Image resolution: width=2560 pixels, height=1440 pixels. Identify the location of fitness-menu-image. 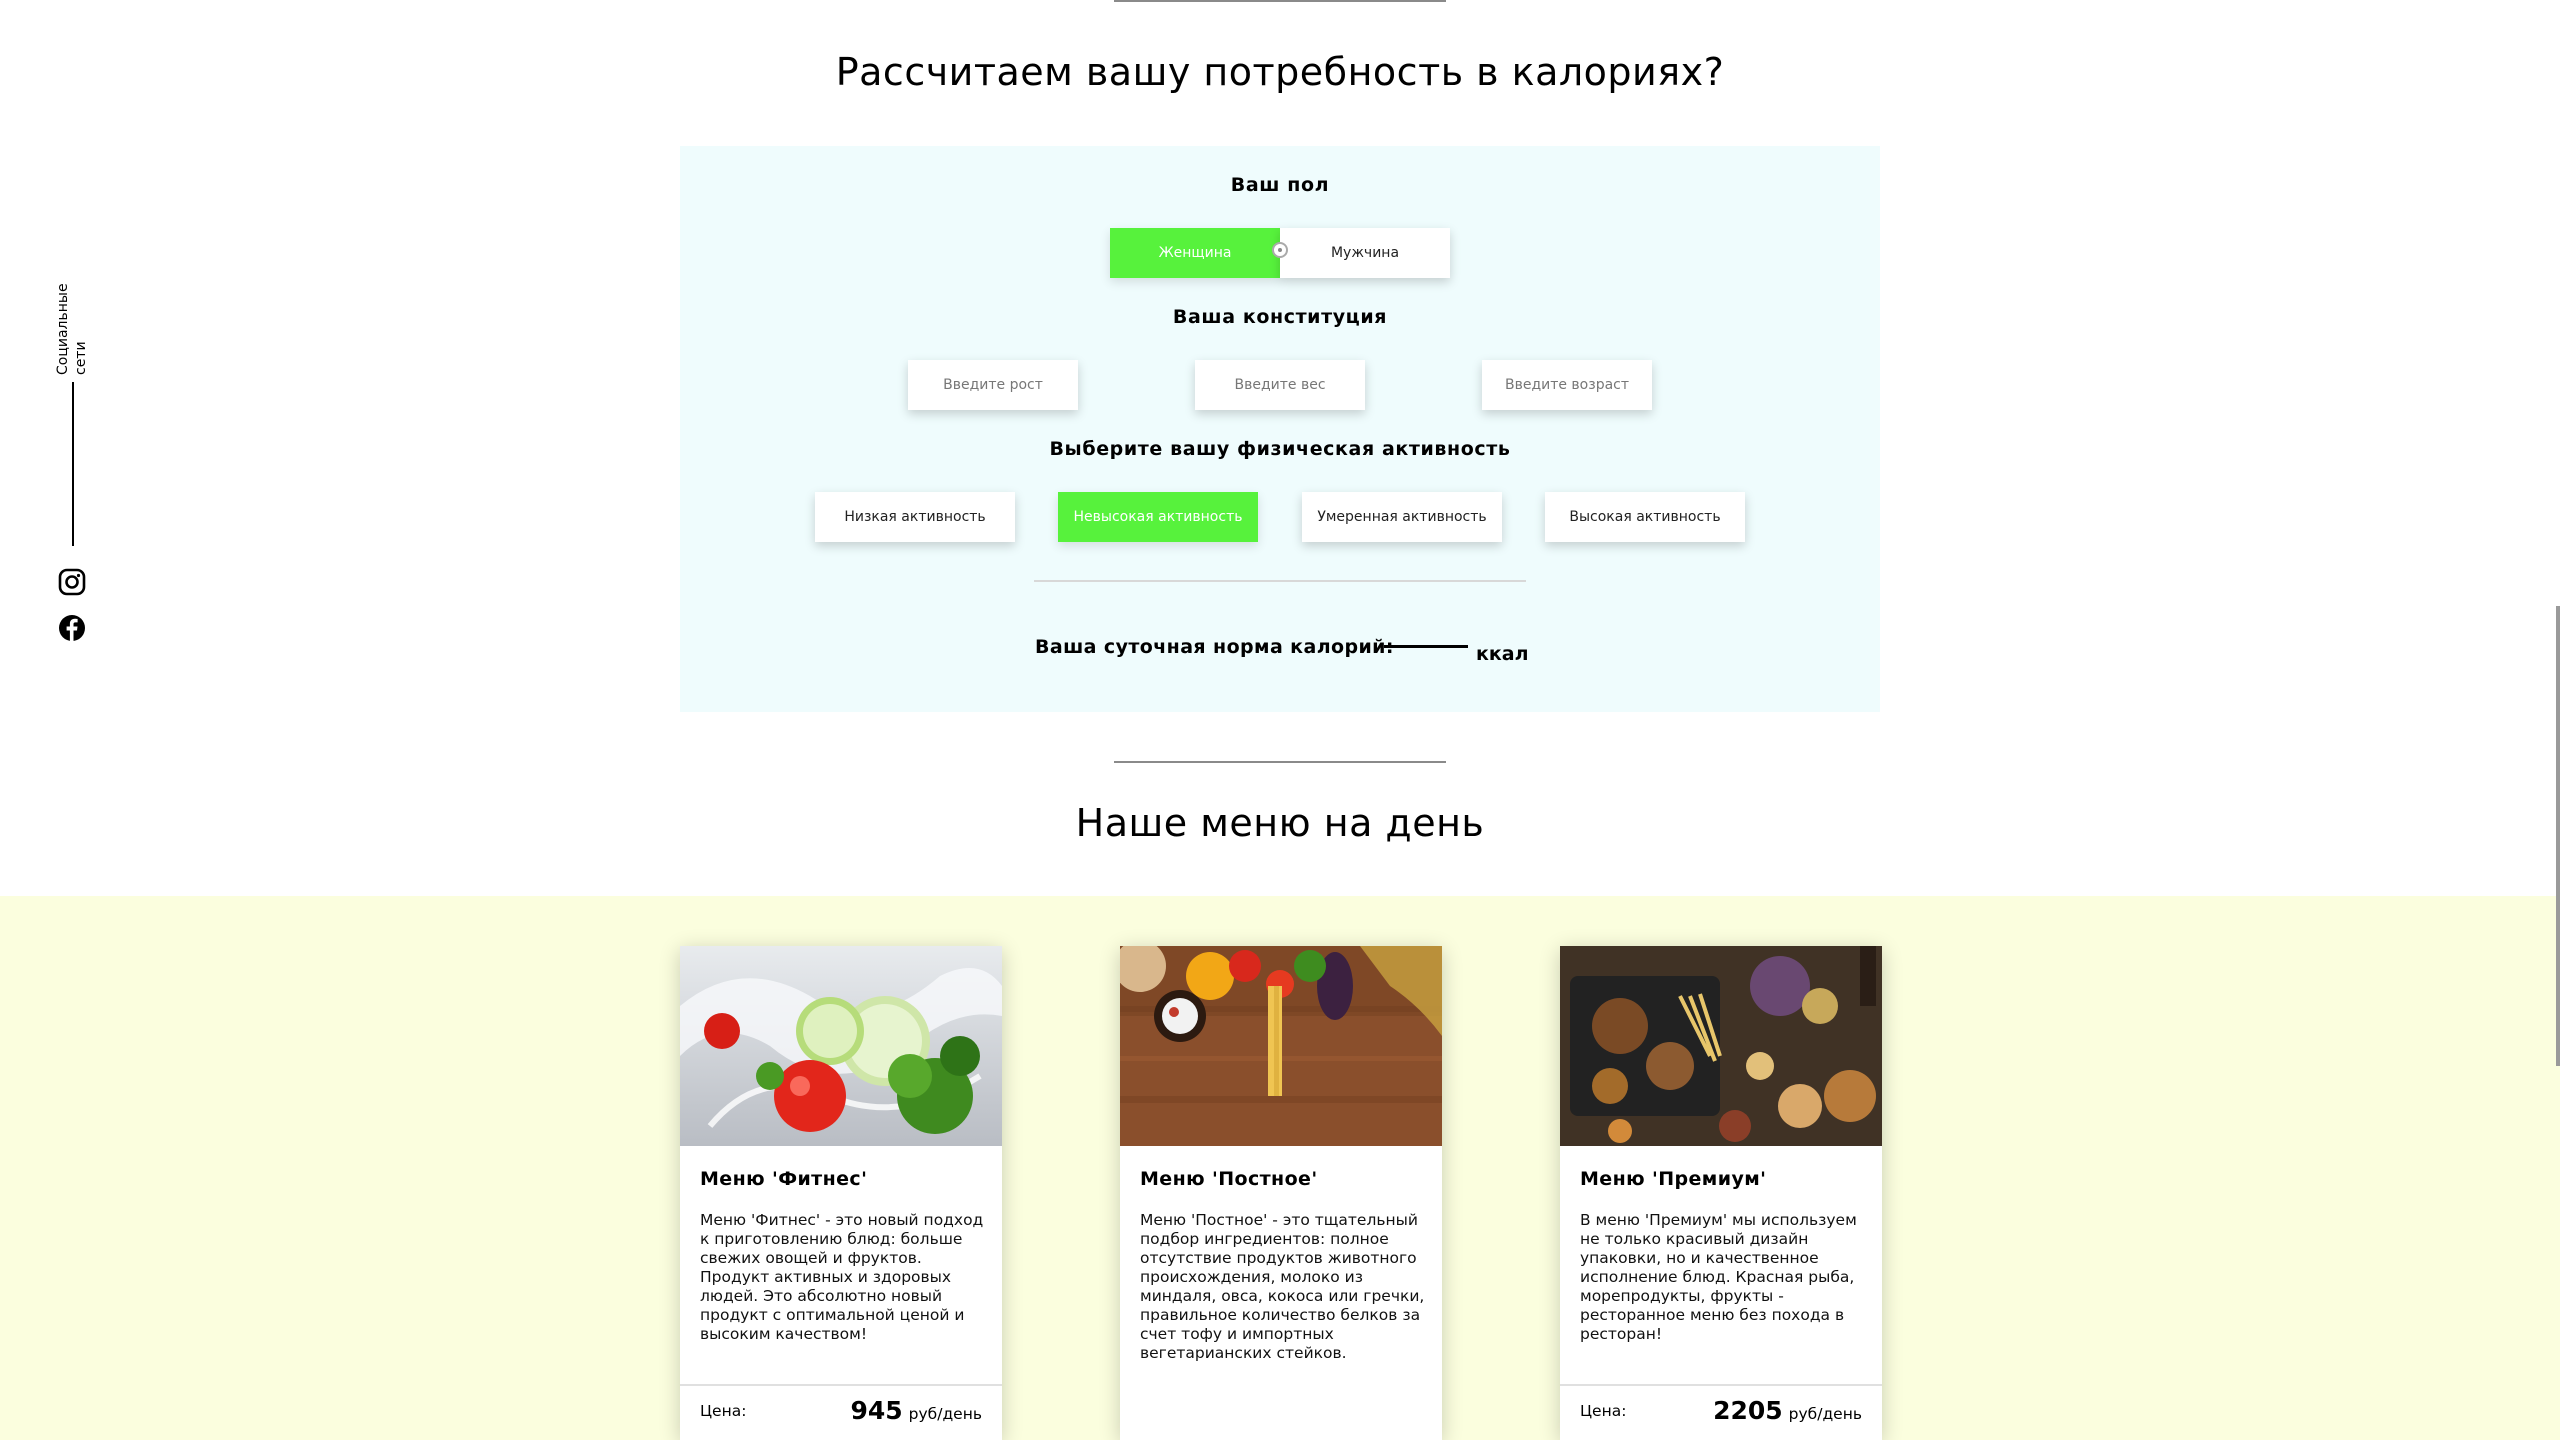
(841, 1046).